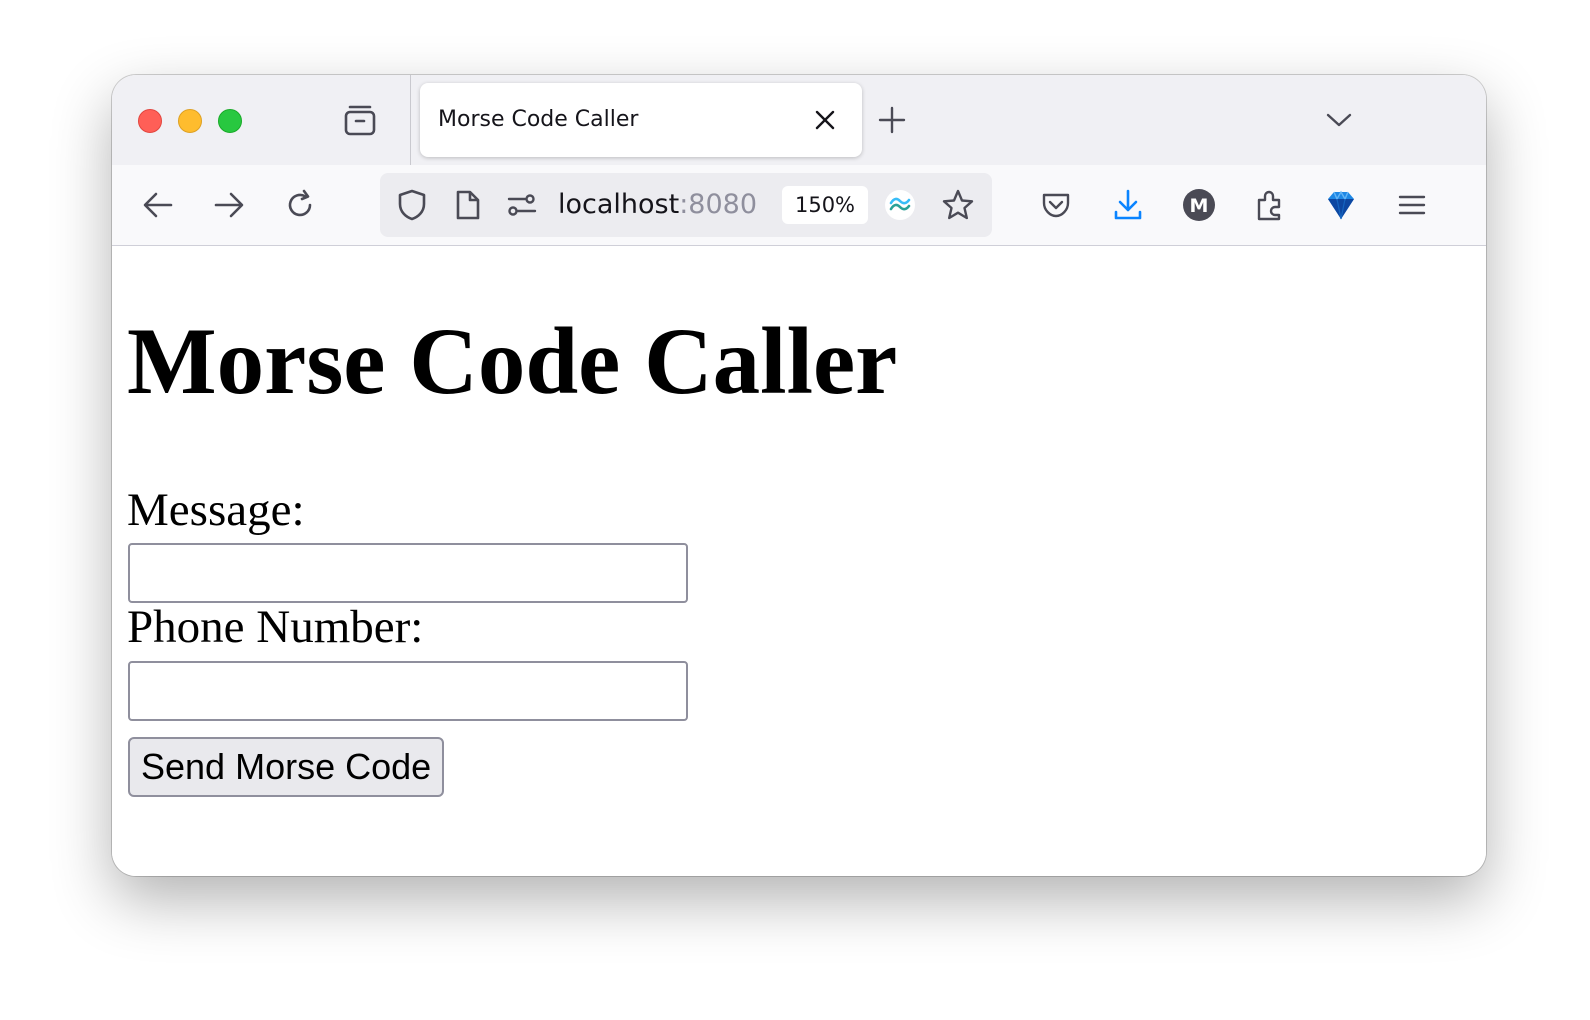 This screenshot has height=1020, width=1590. Describe the element at coordinates (230, 121) in the screenshot. I see `zoom-window-button` at that location.